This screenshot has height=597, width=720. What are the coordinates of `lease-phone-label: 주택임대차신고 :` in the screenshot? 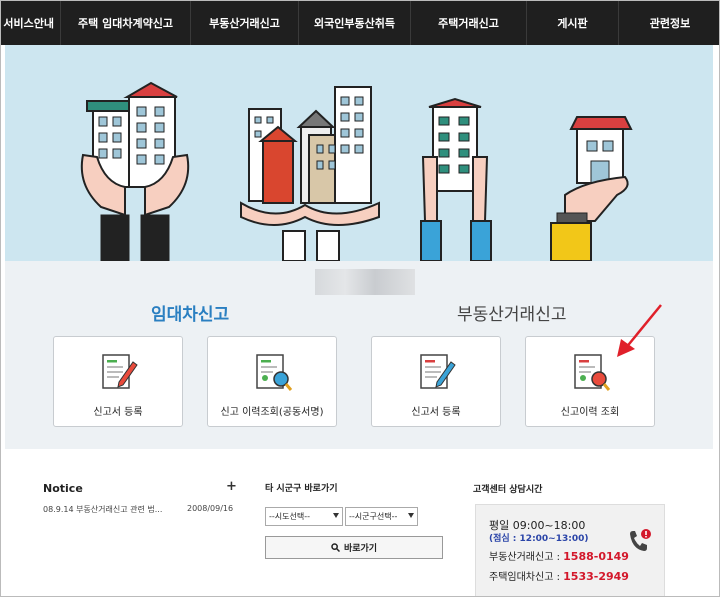 It's located at (526, 577).